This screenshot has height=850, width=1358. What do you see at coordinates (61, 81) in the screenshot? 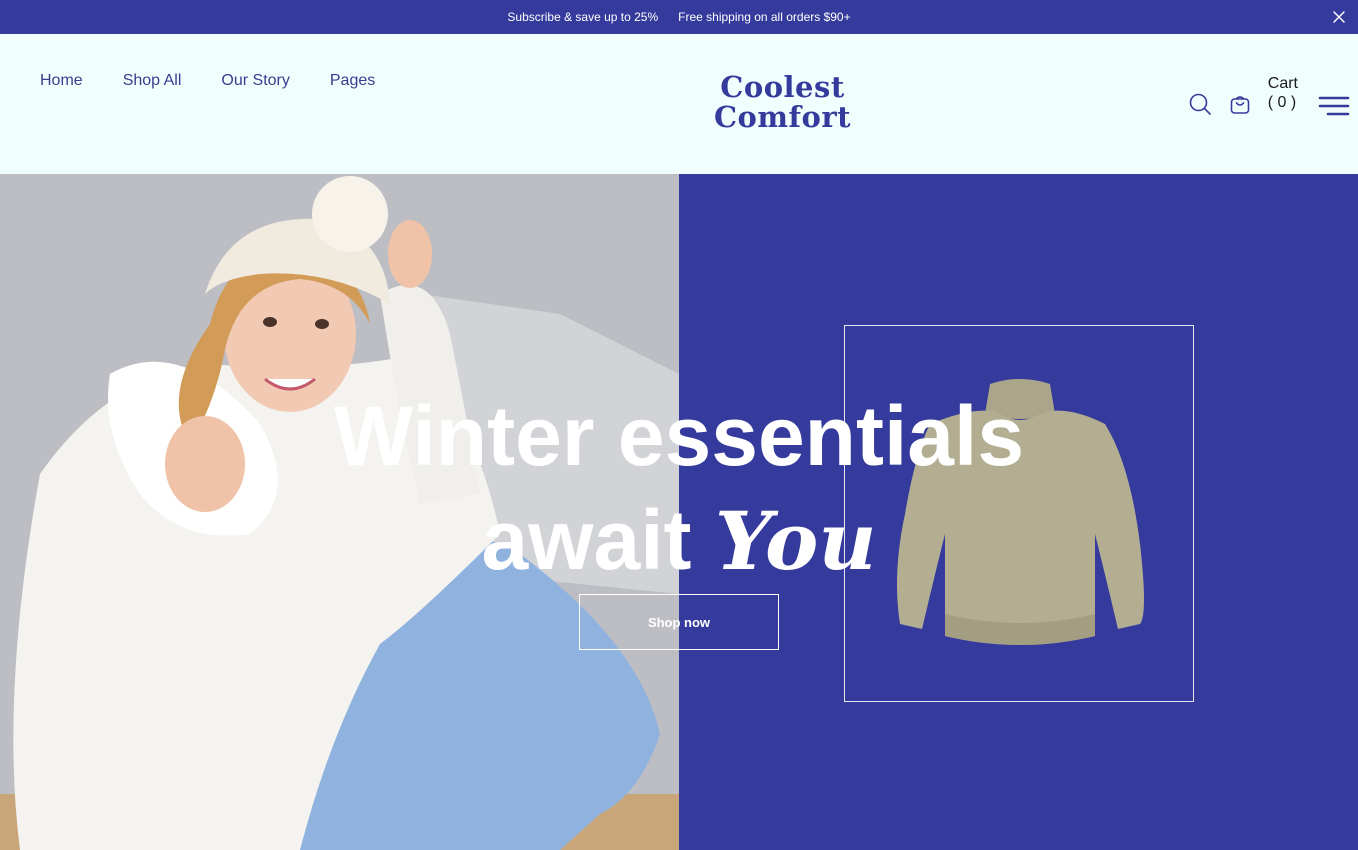
I see `nav-home: Home` at bounding box center [61, 81].